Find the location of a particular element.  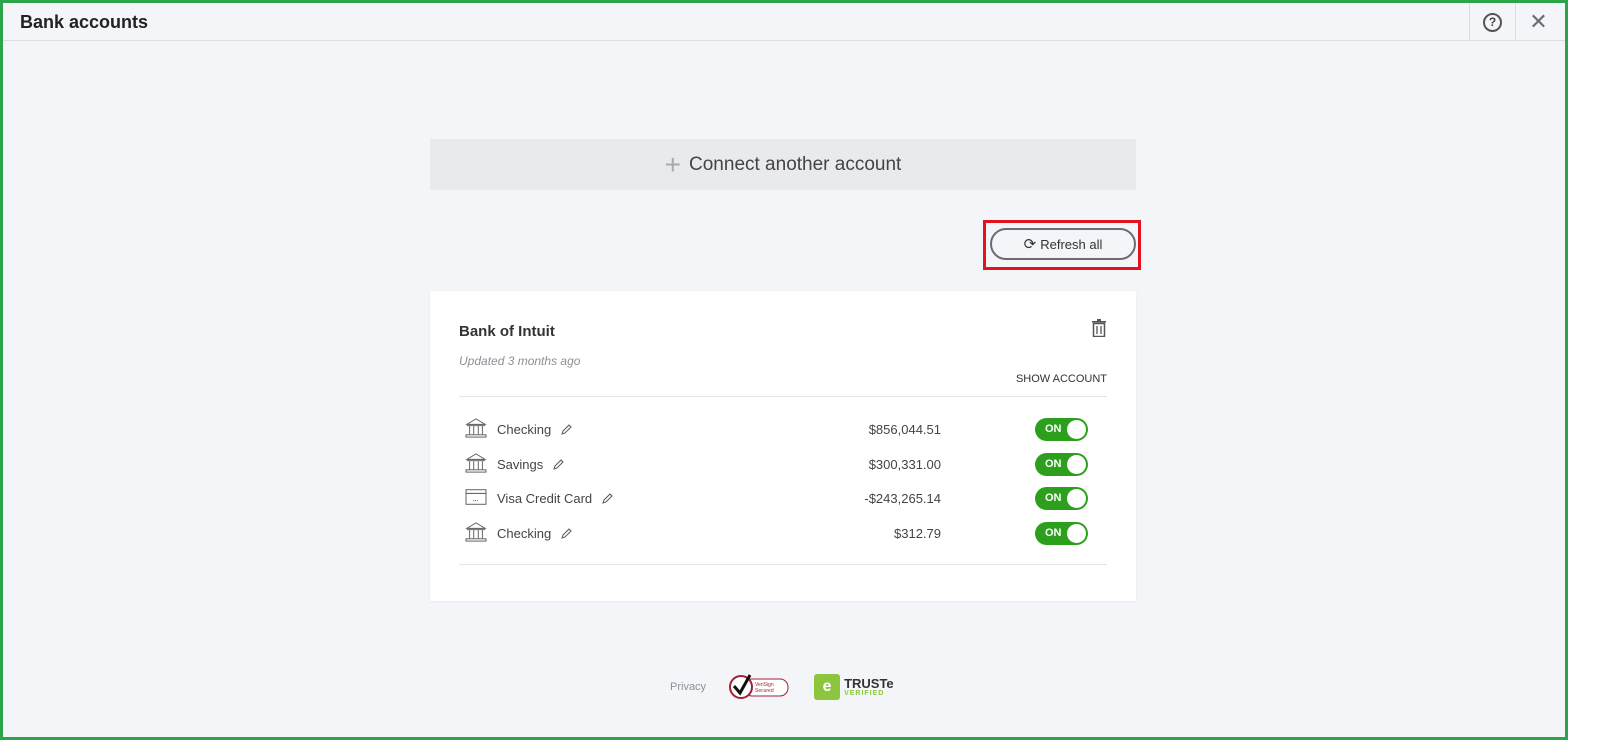

account-amount: -$243,265.14 is located at coordinates (902, 498).